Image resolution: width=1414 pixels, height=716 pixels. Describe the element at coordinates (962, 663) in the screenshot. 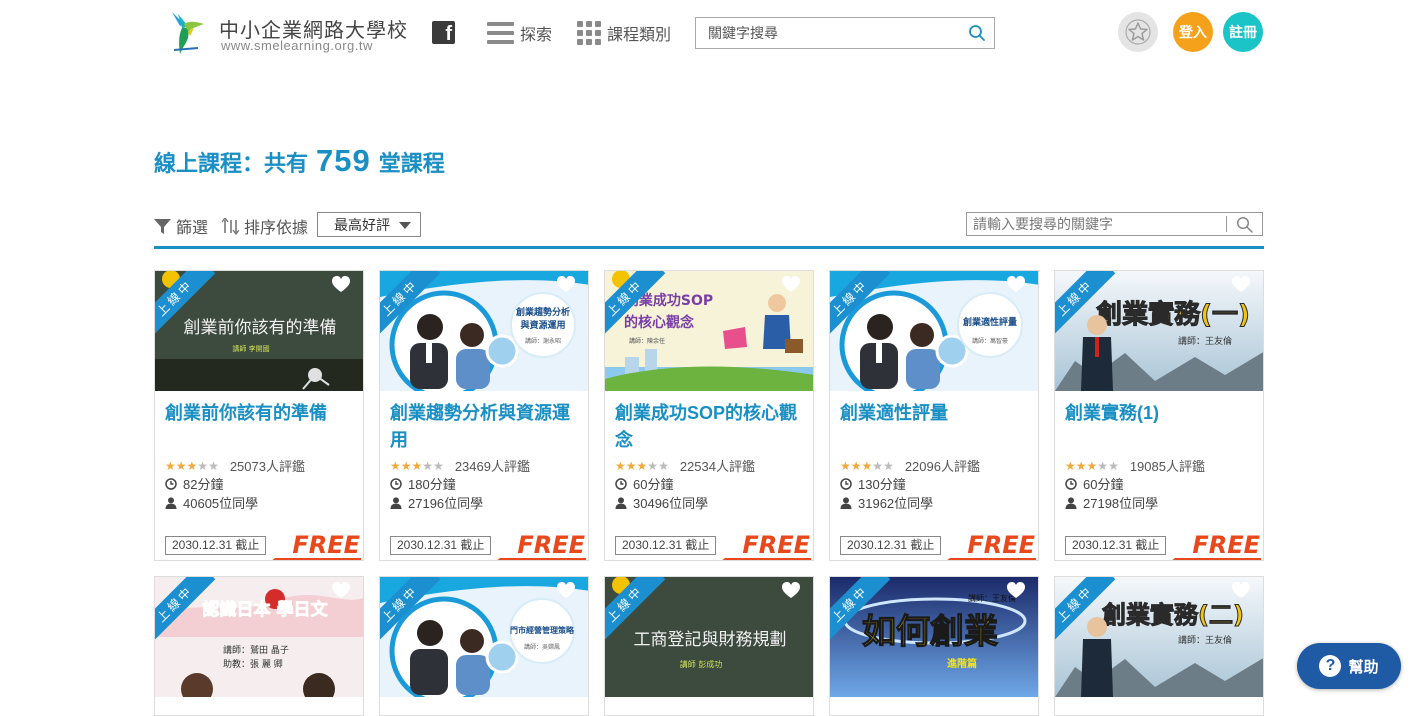

I see `svg-text: 進階篇` at that location.